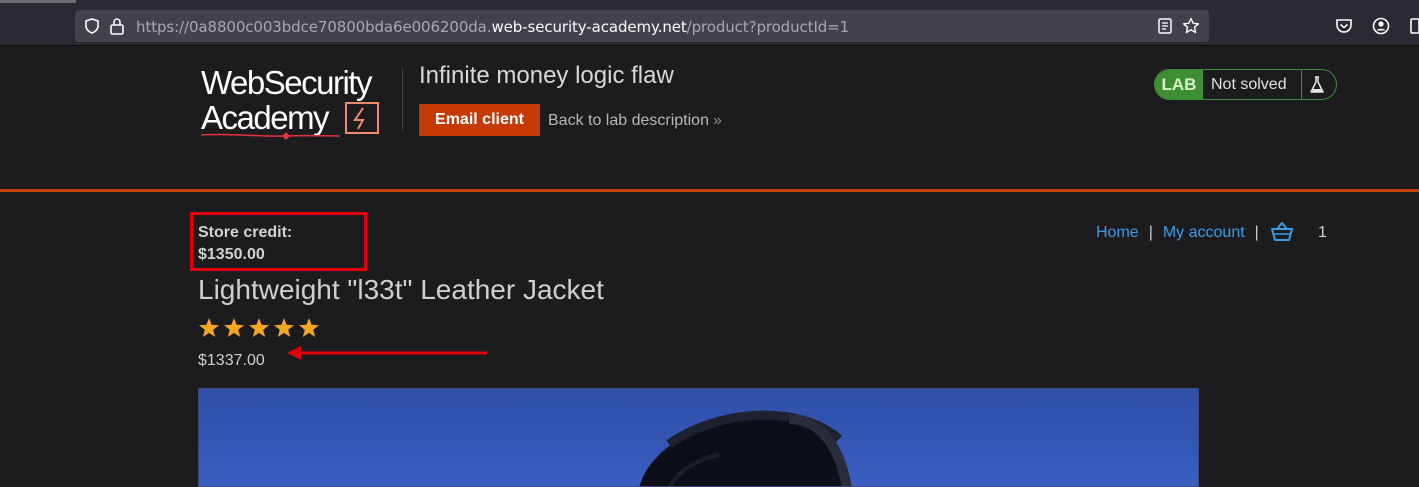 Image resolution: width=1419 pixels, height=487 pixels. I want to click on reader-view-icon, so click(1165, 26).